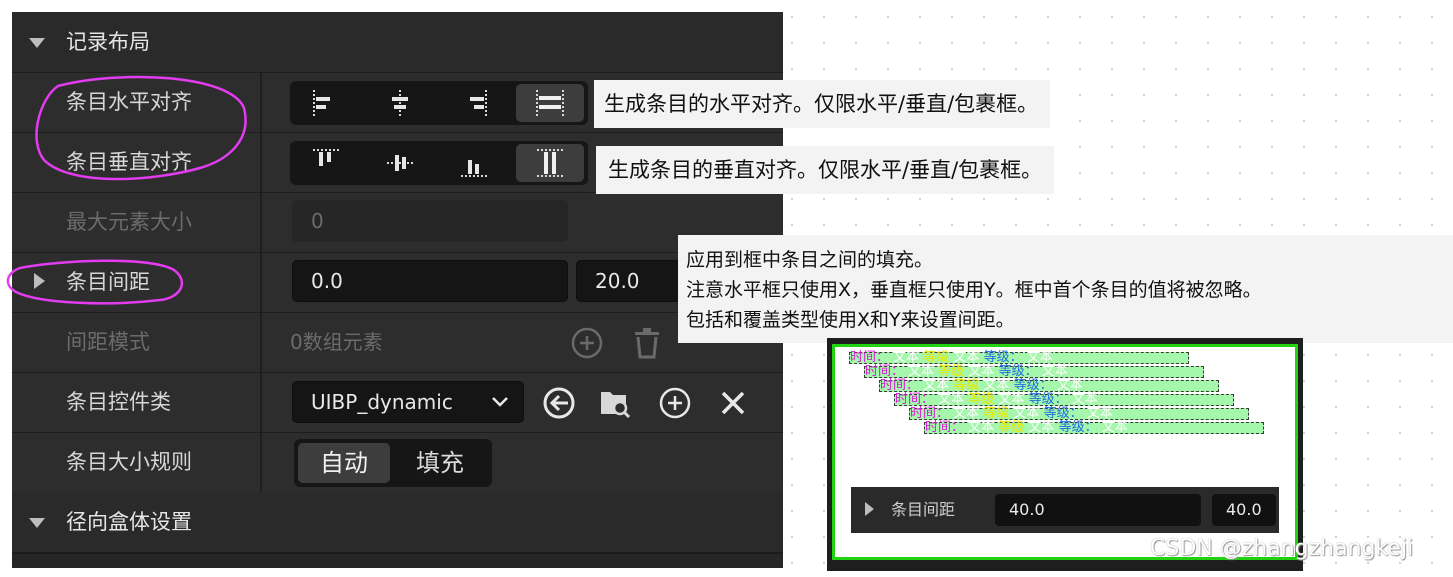  What do you see at coordinates (397, 42) in the screenshot?
I see `category-header-layout: 记录布局` at bounding box center [397, 42].